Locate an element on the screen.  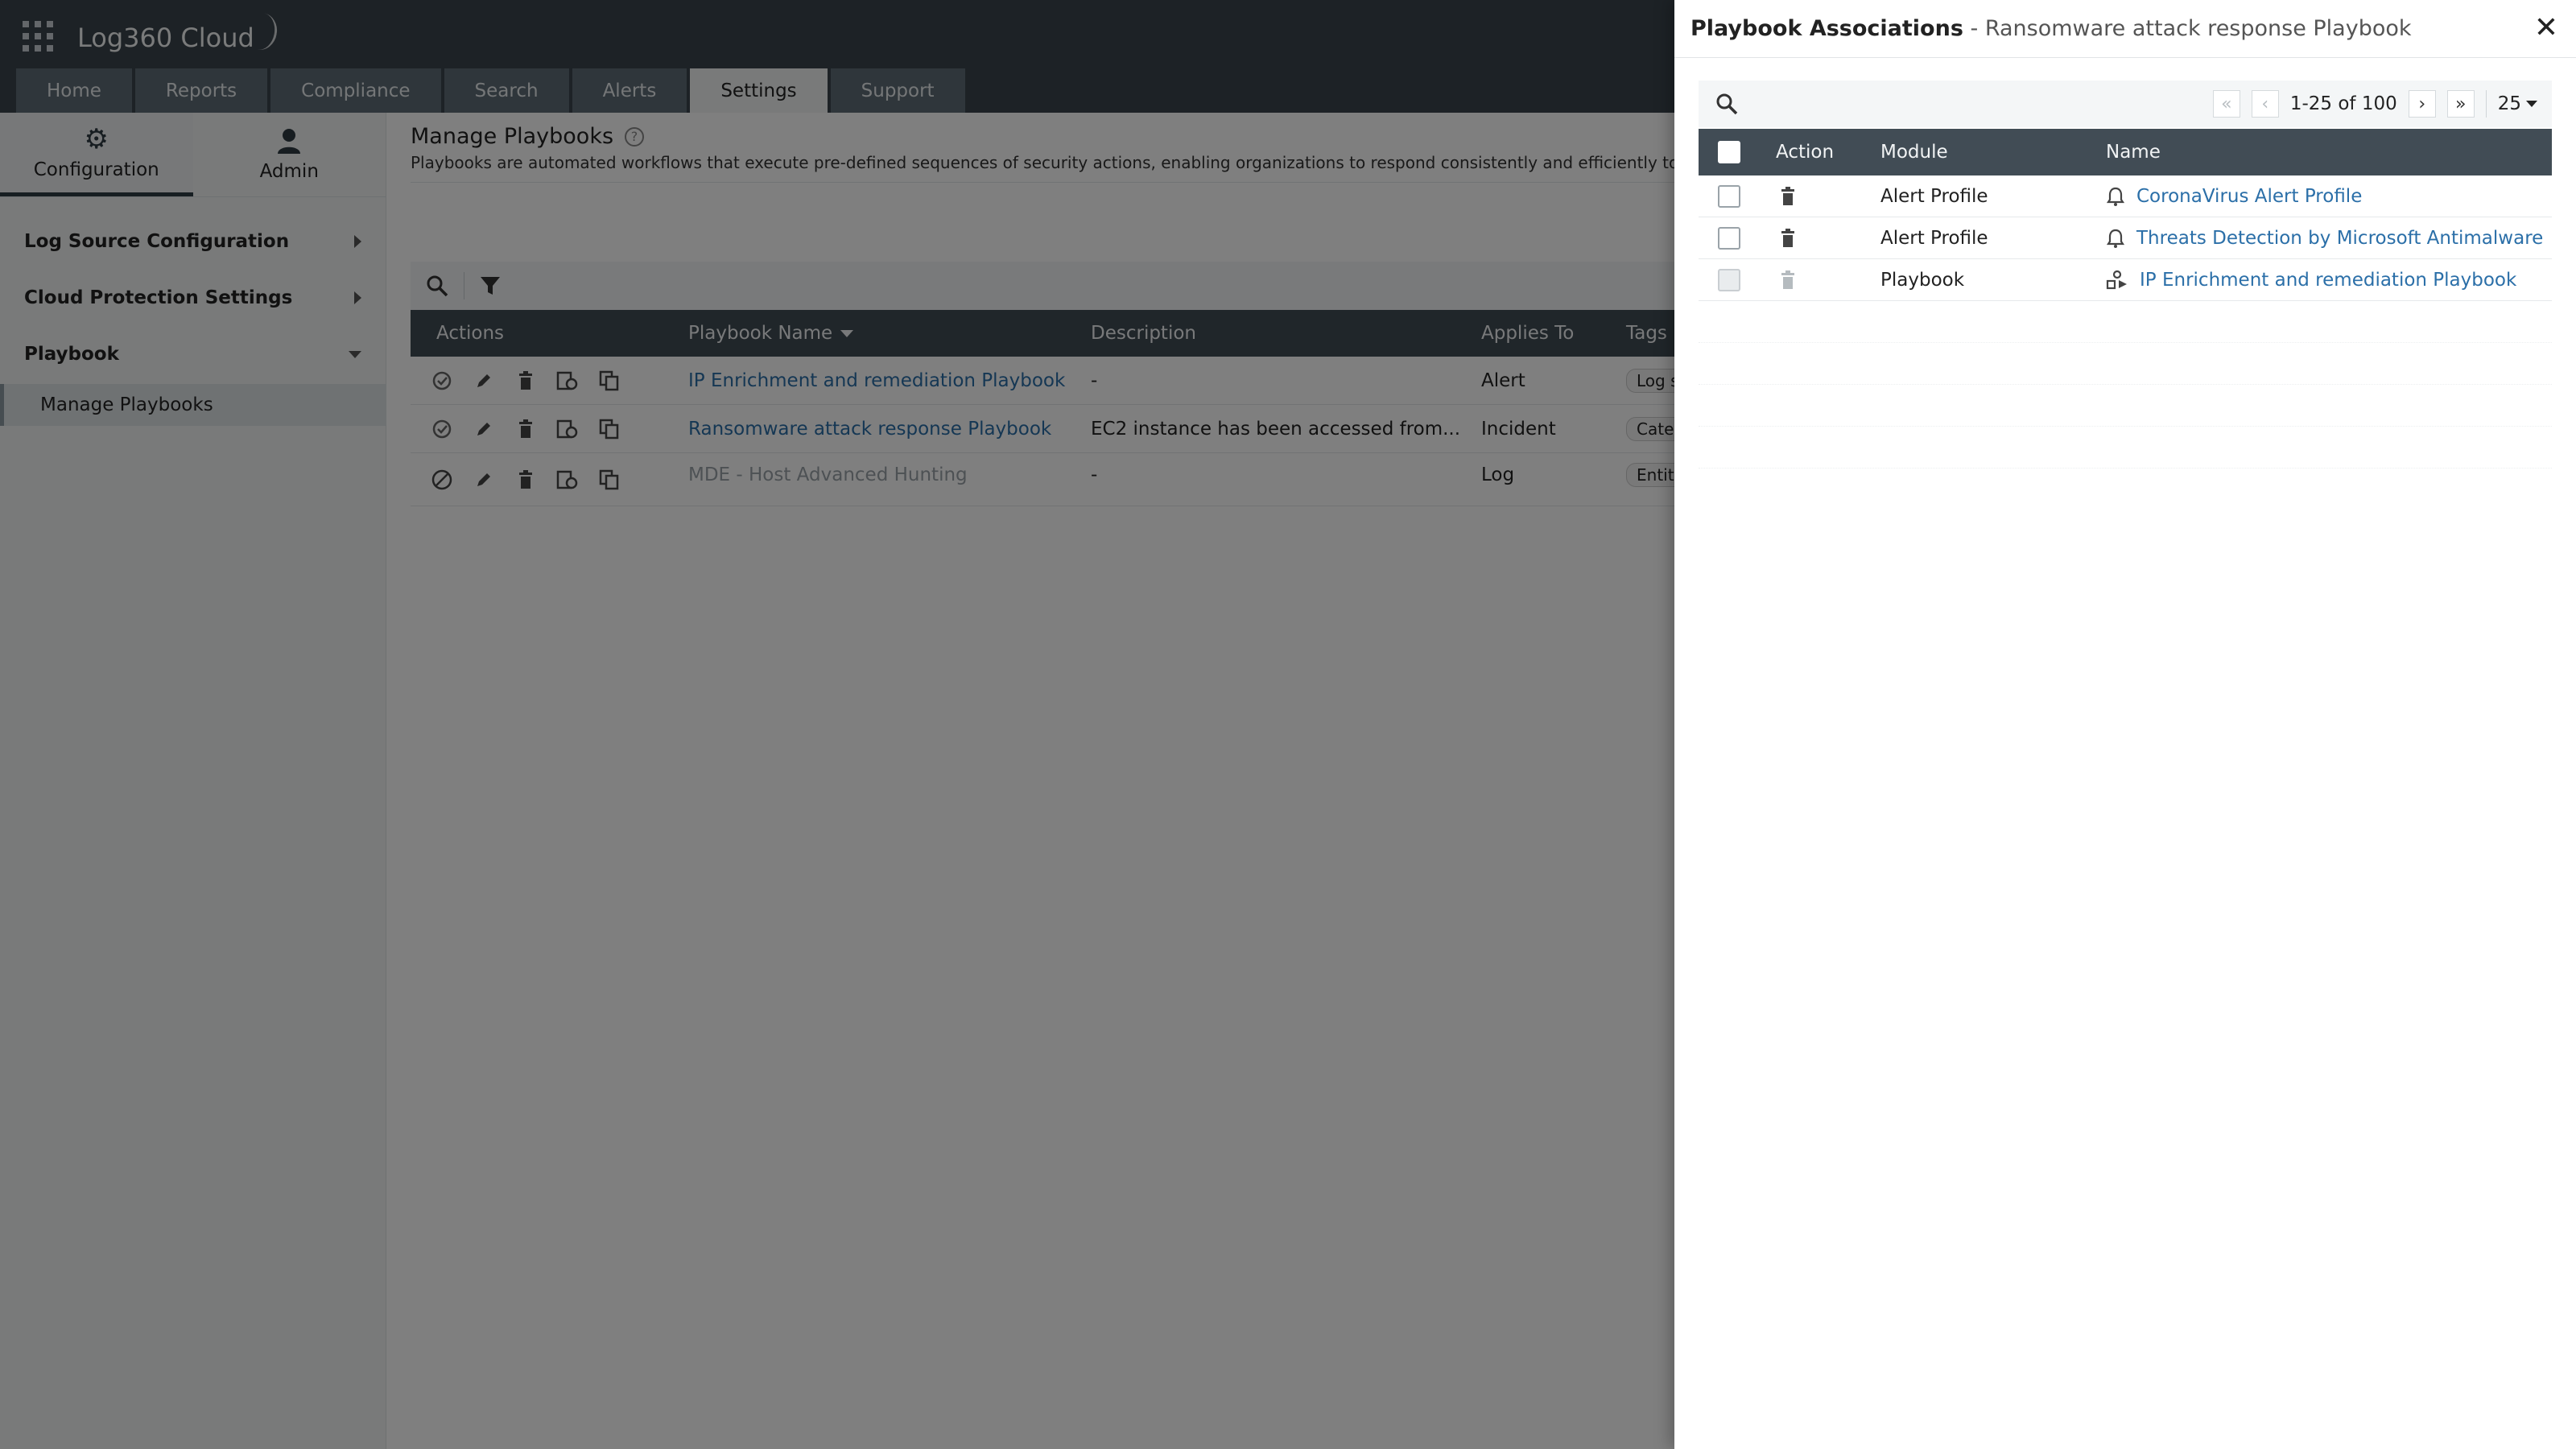
select-all-checkbox is located at coordinates (1729, 152).